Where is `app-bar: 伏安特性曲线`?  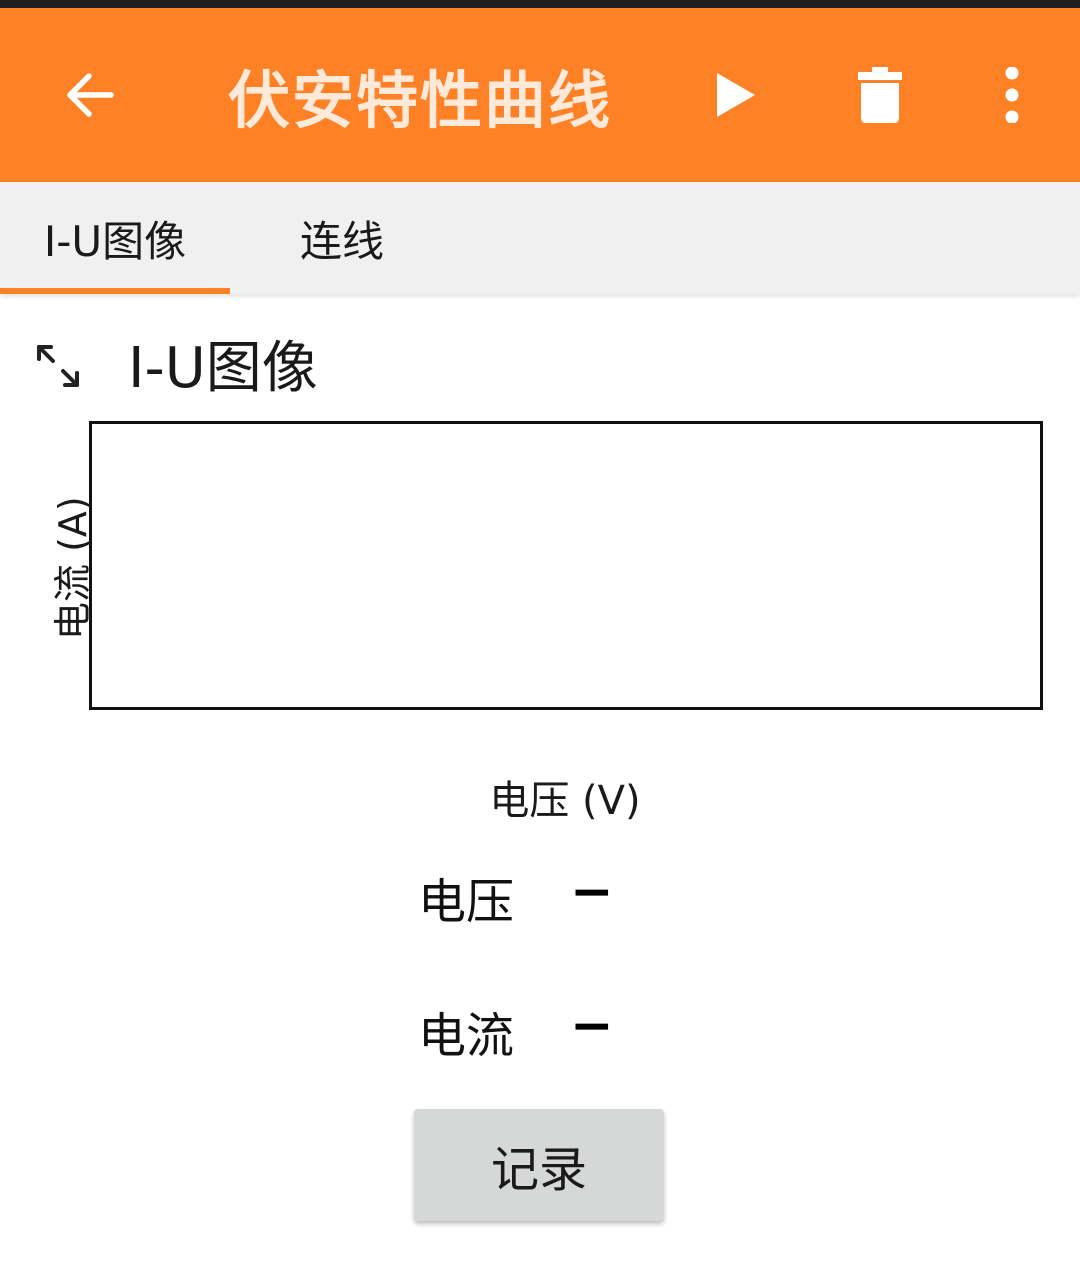 app-bar: 伏安特性曲线 is located at coordinates (540, 95).